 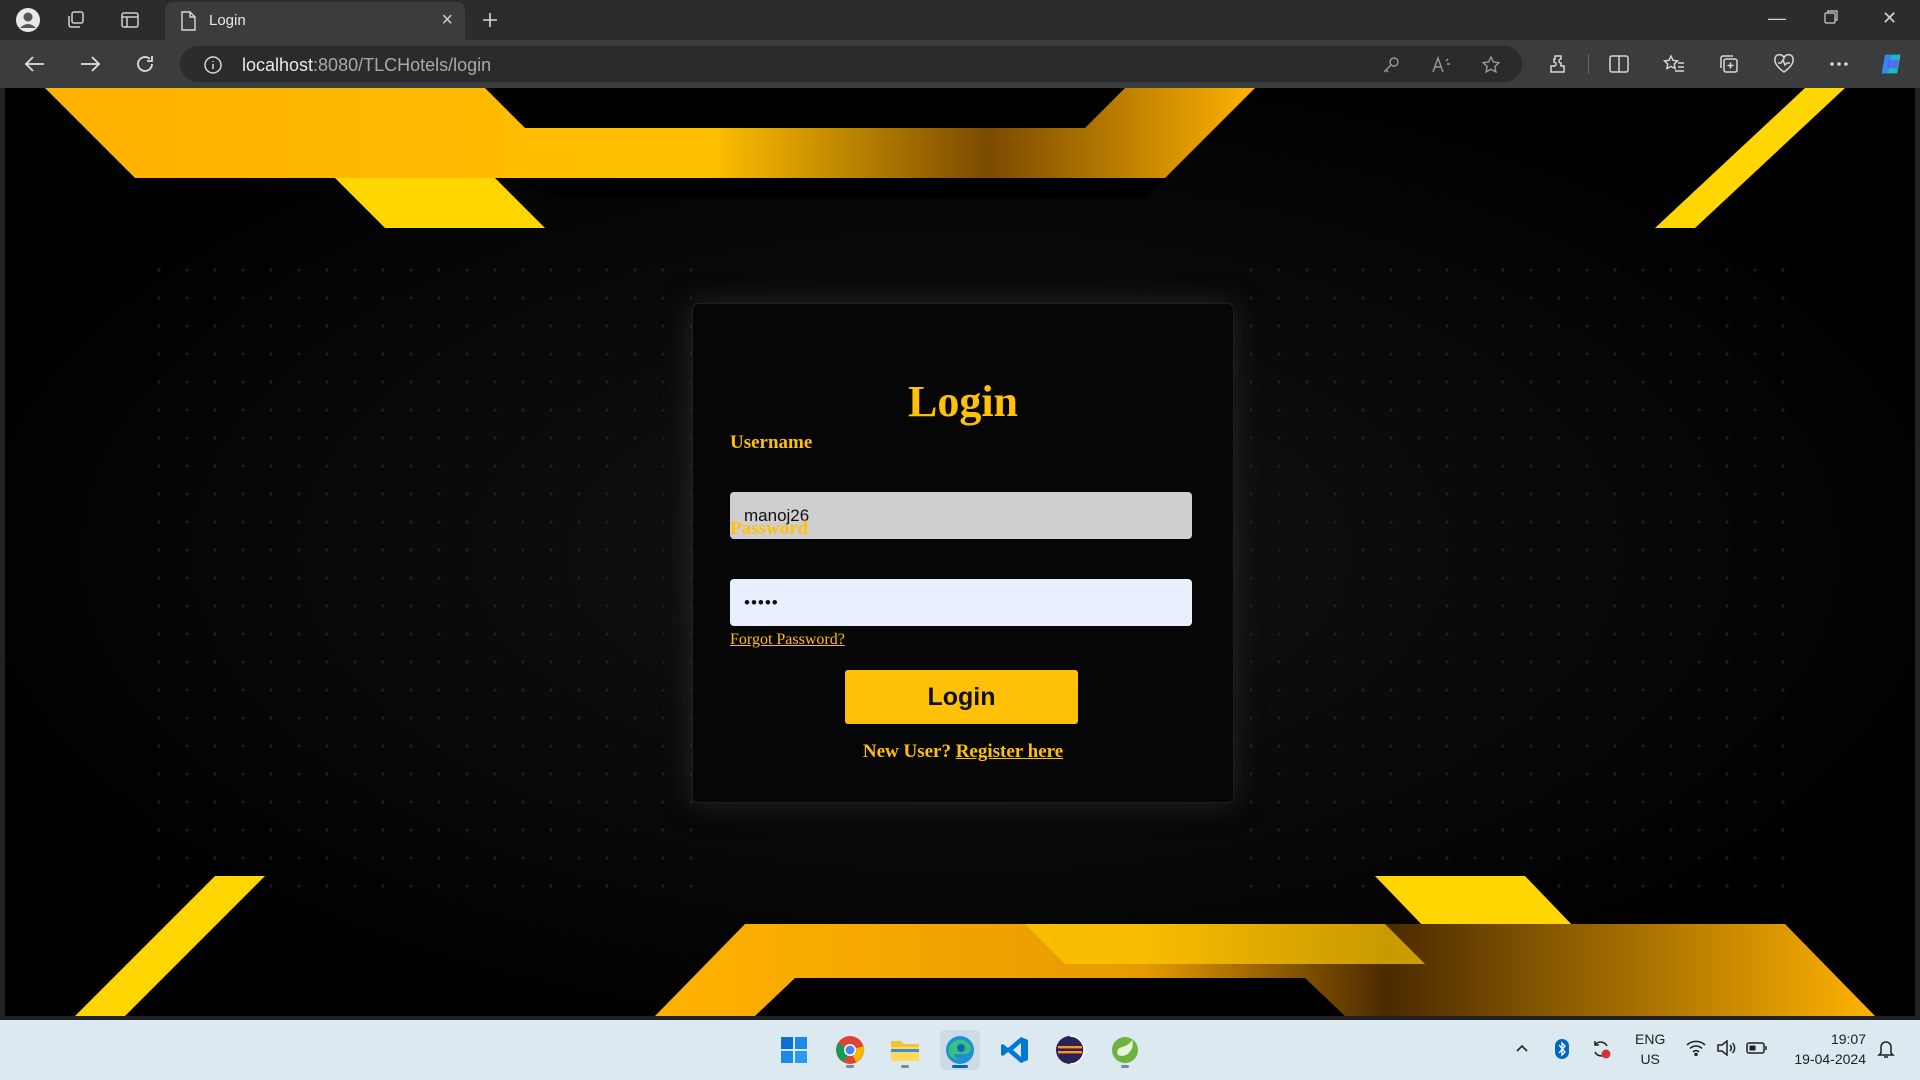 What do you see at coordinates (1889, 18) in the screenshot?
I see `close-window-icon: ✕` at bounding box center [1889, 18].